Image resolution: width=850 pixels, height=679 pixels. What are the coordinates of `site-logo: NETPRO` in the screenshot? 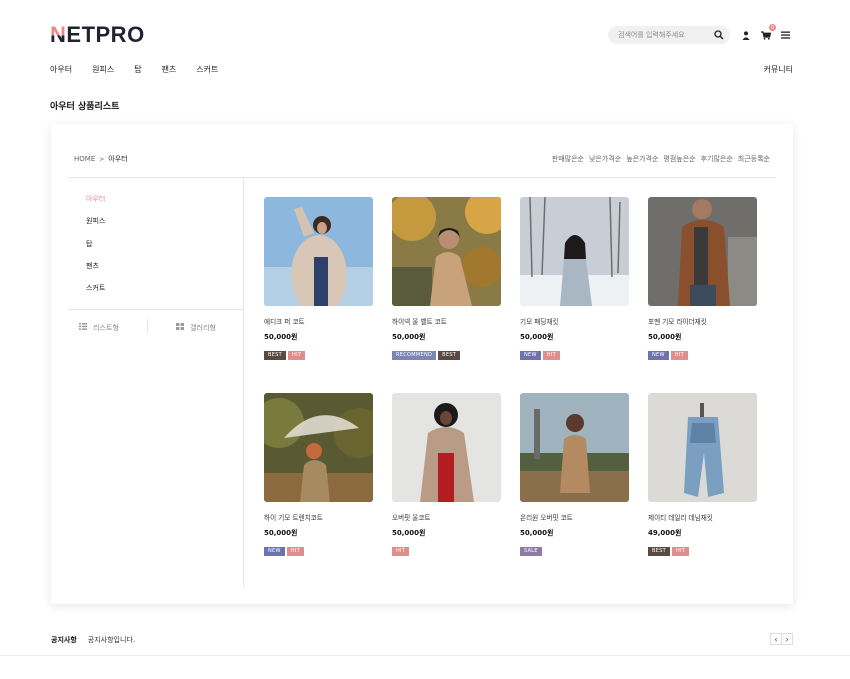 It's located at (97, 35).